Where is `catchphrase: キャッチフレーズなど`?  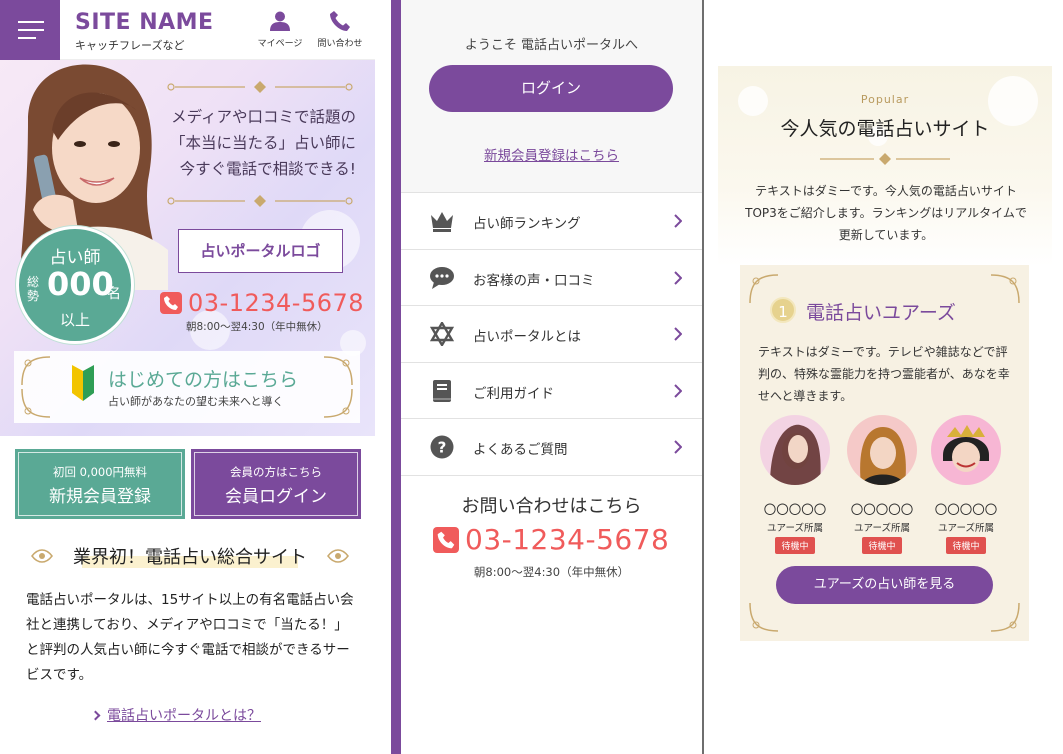
catchphrase: キャッチフレーズなど is located at coordinates (130, 45).